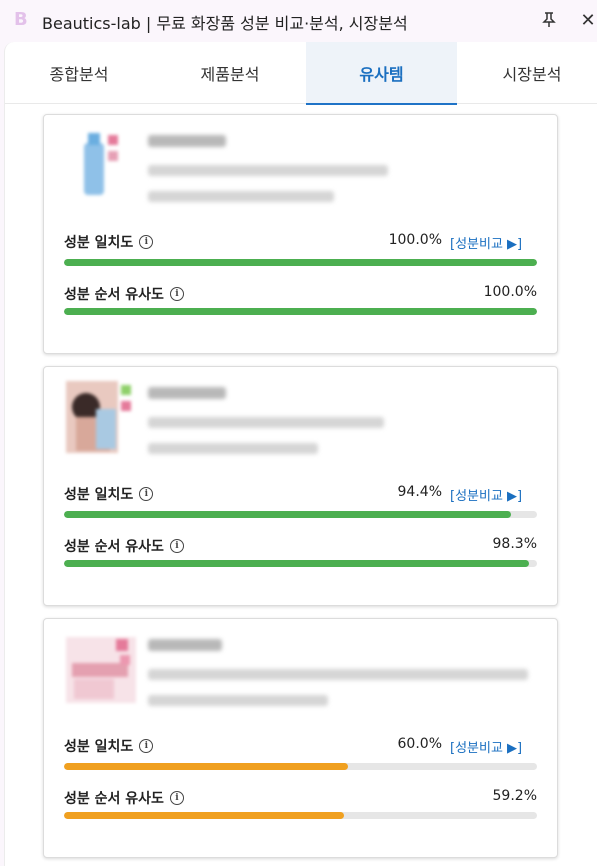 Image resolution: width=597 pixels, height=866 pixels. What do you see at coordinates (381, 73) in the screenshot?
I see `tab-similar-items: 유사템` at bounding box center [381, 73].